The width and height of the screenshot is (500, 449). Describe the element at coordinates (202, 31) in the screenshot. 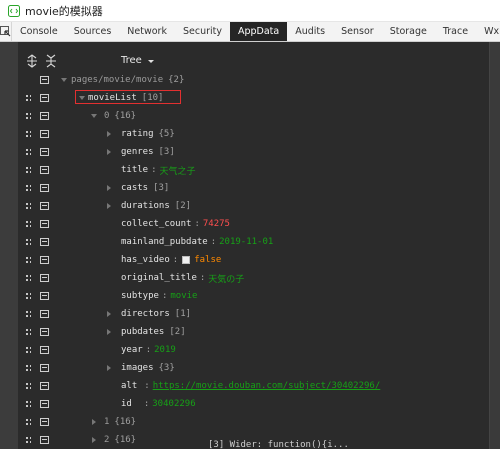

I see `tab-security: Security` at that location.